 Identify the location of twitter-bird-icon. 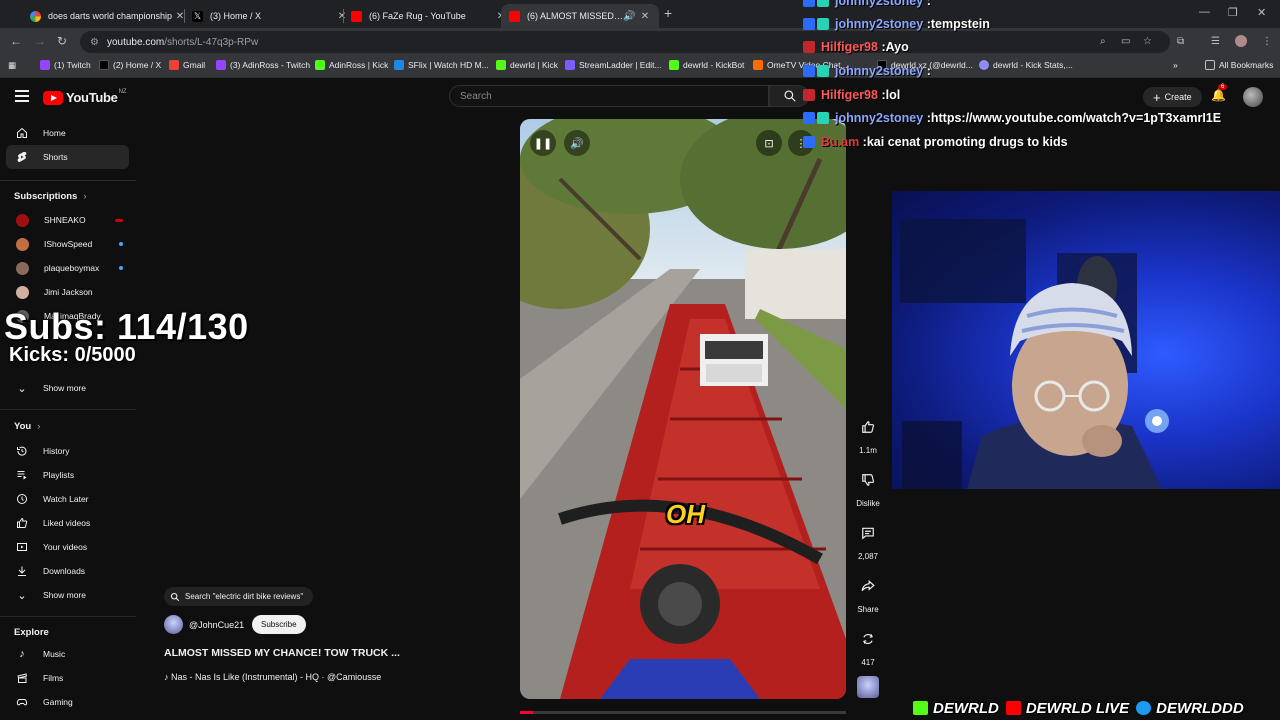
(1144, 708).